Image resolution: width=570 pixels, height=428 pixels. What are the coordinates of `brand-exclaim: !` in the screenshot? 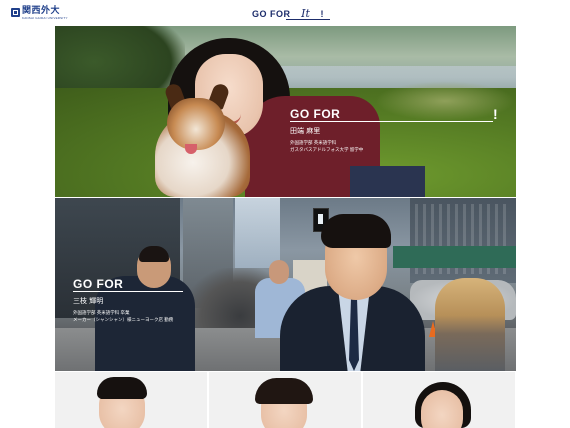 It's located at (322, 13).